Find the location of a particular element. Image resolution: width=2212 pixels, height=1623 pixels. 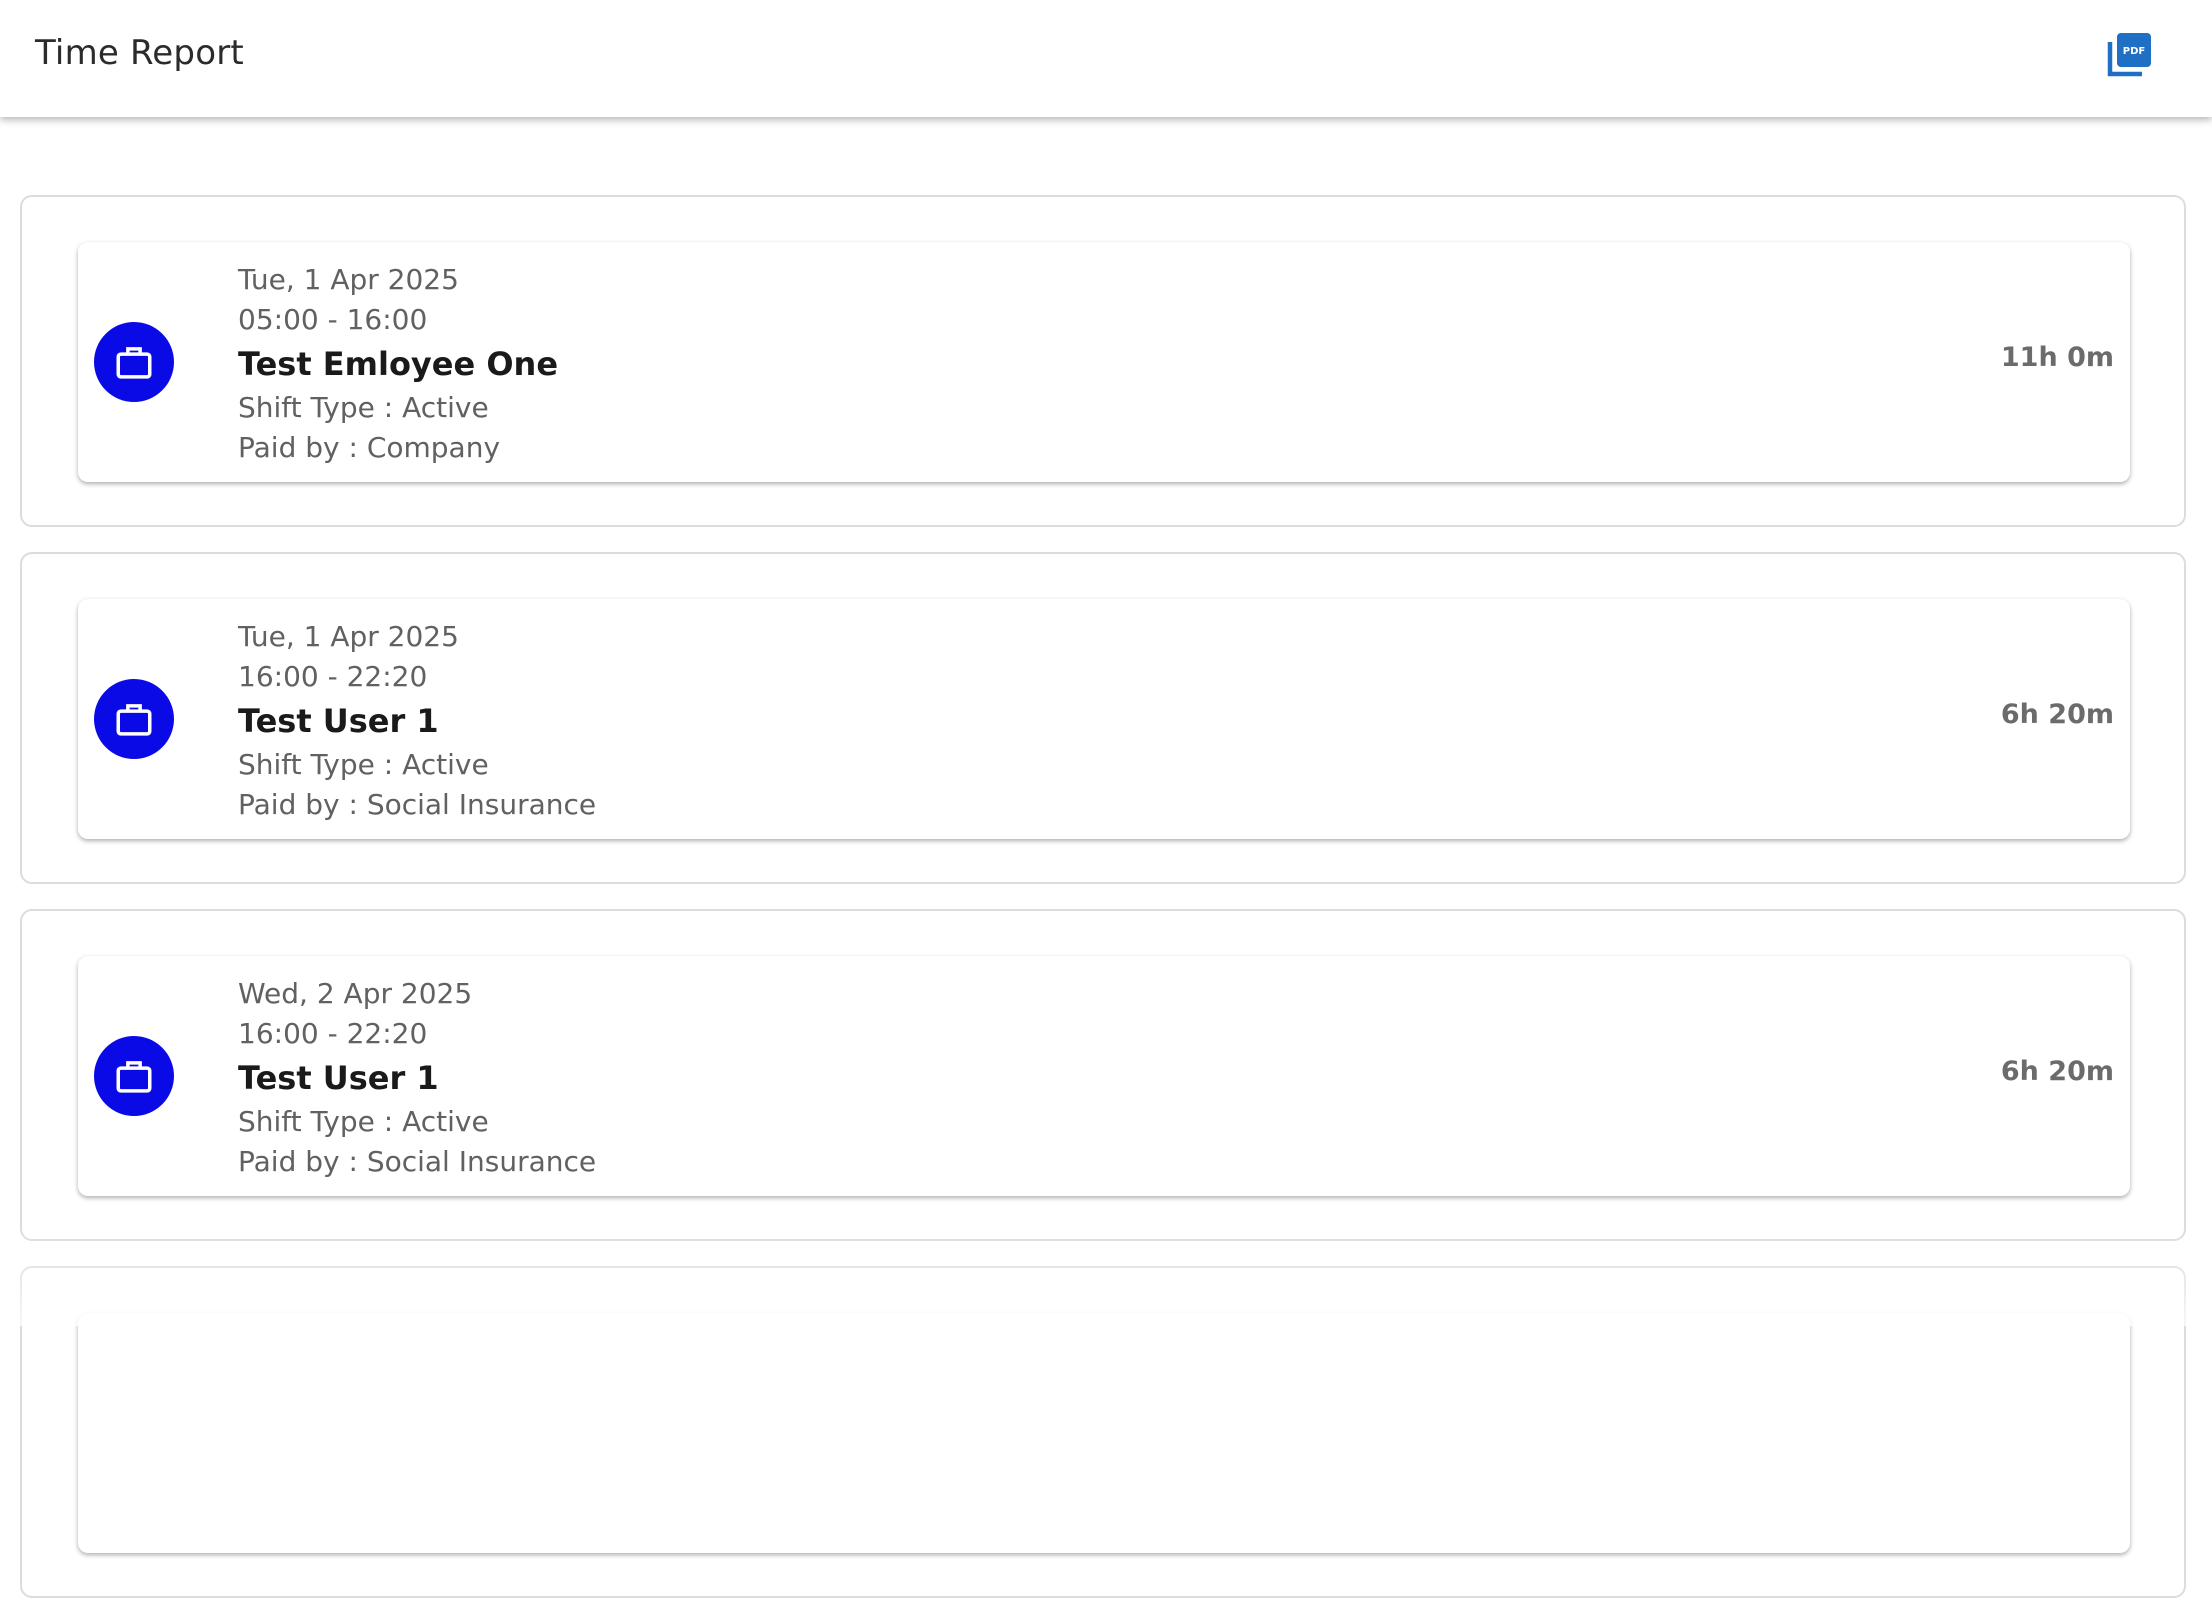

page-title: Time Report is located at coordinates (139, 53).